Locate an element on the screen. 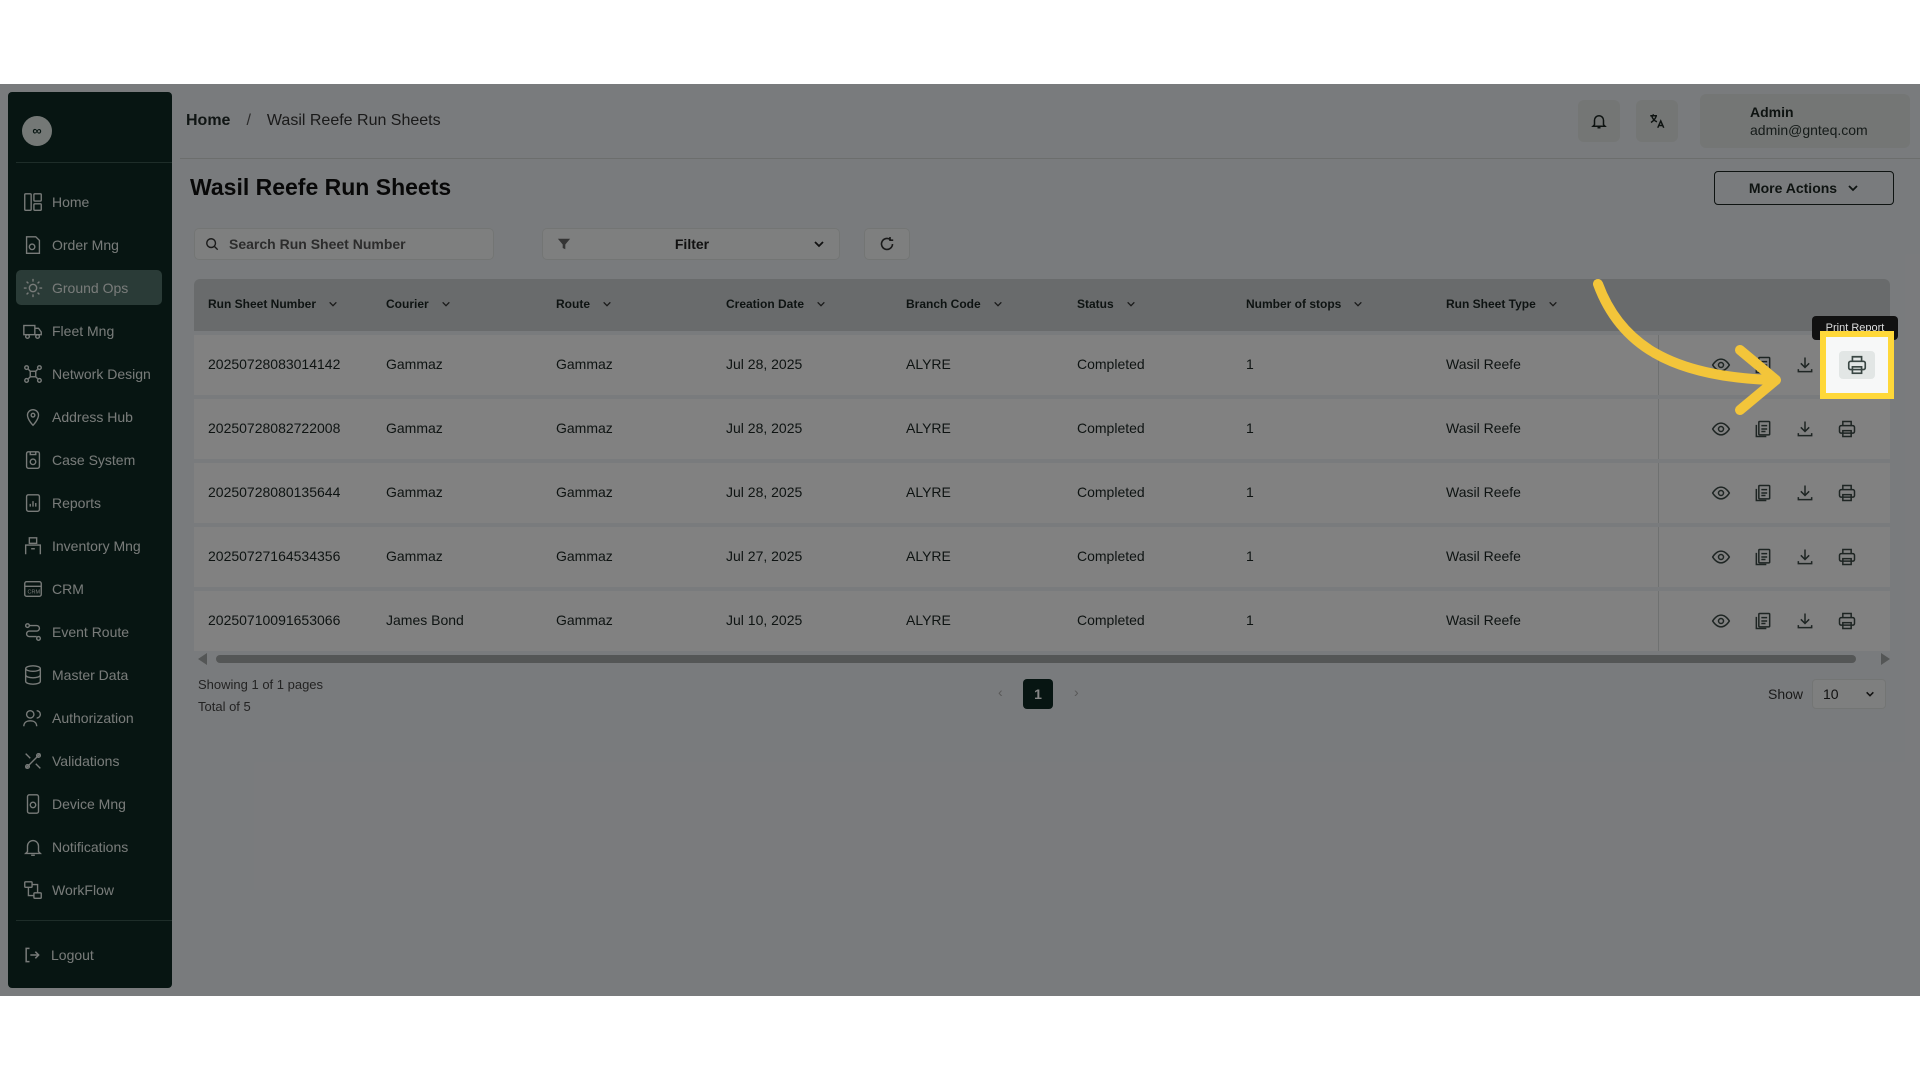 The width and height of the screenshot is (1920, 1080). search-box is located at coordinates (344, 244).